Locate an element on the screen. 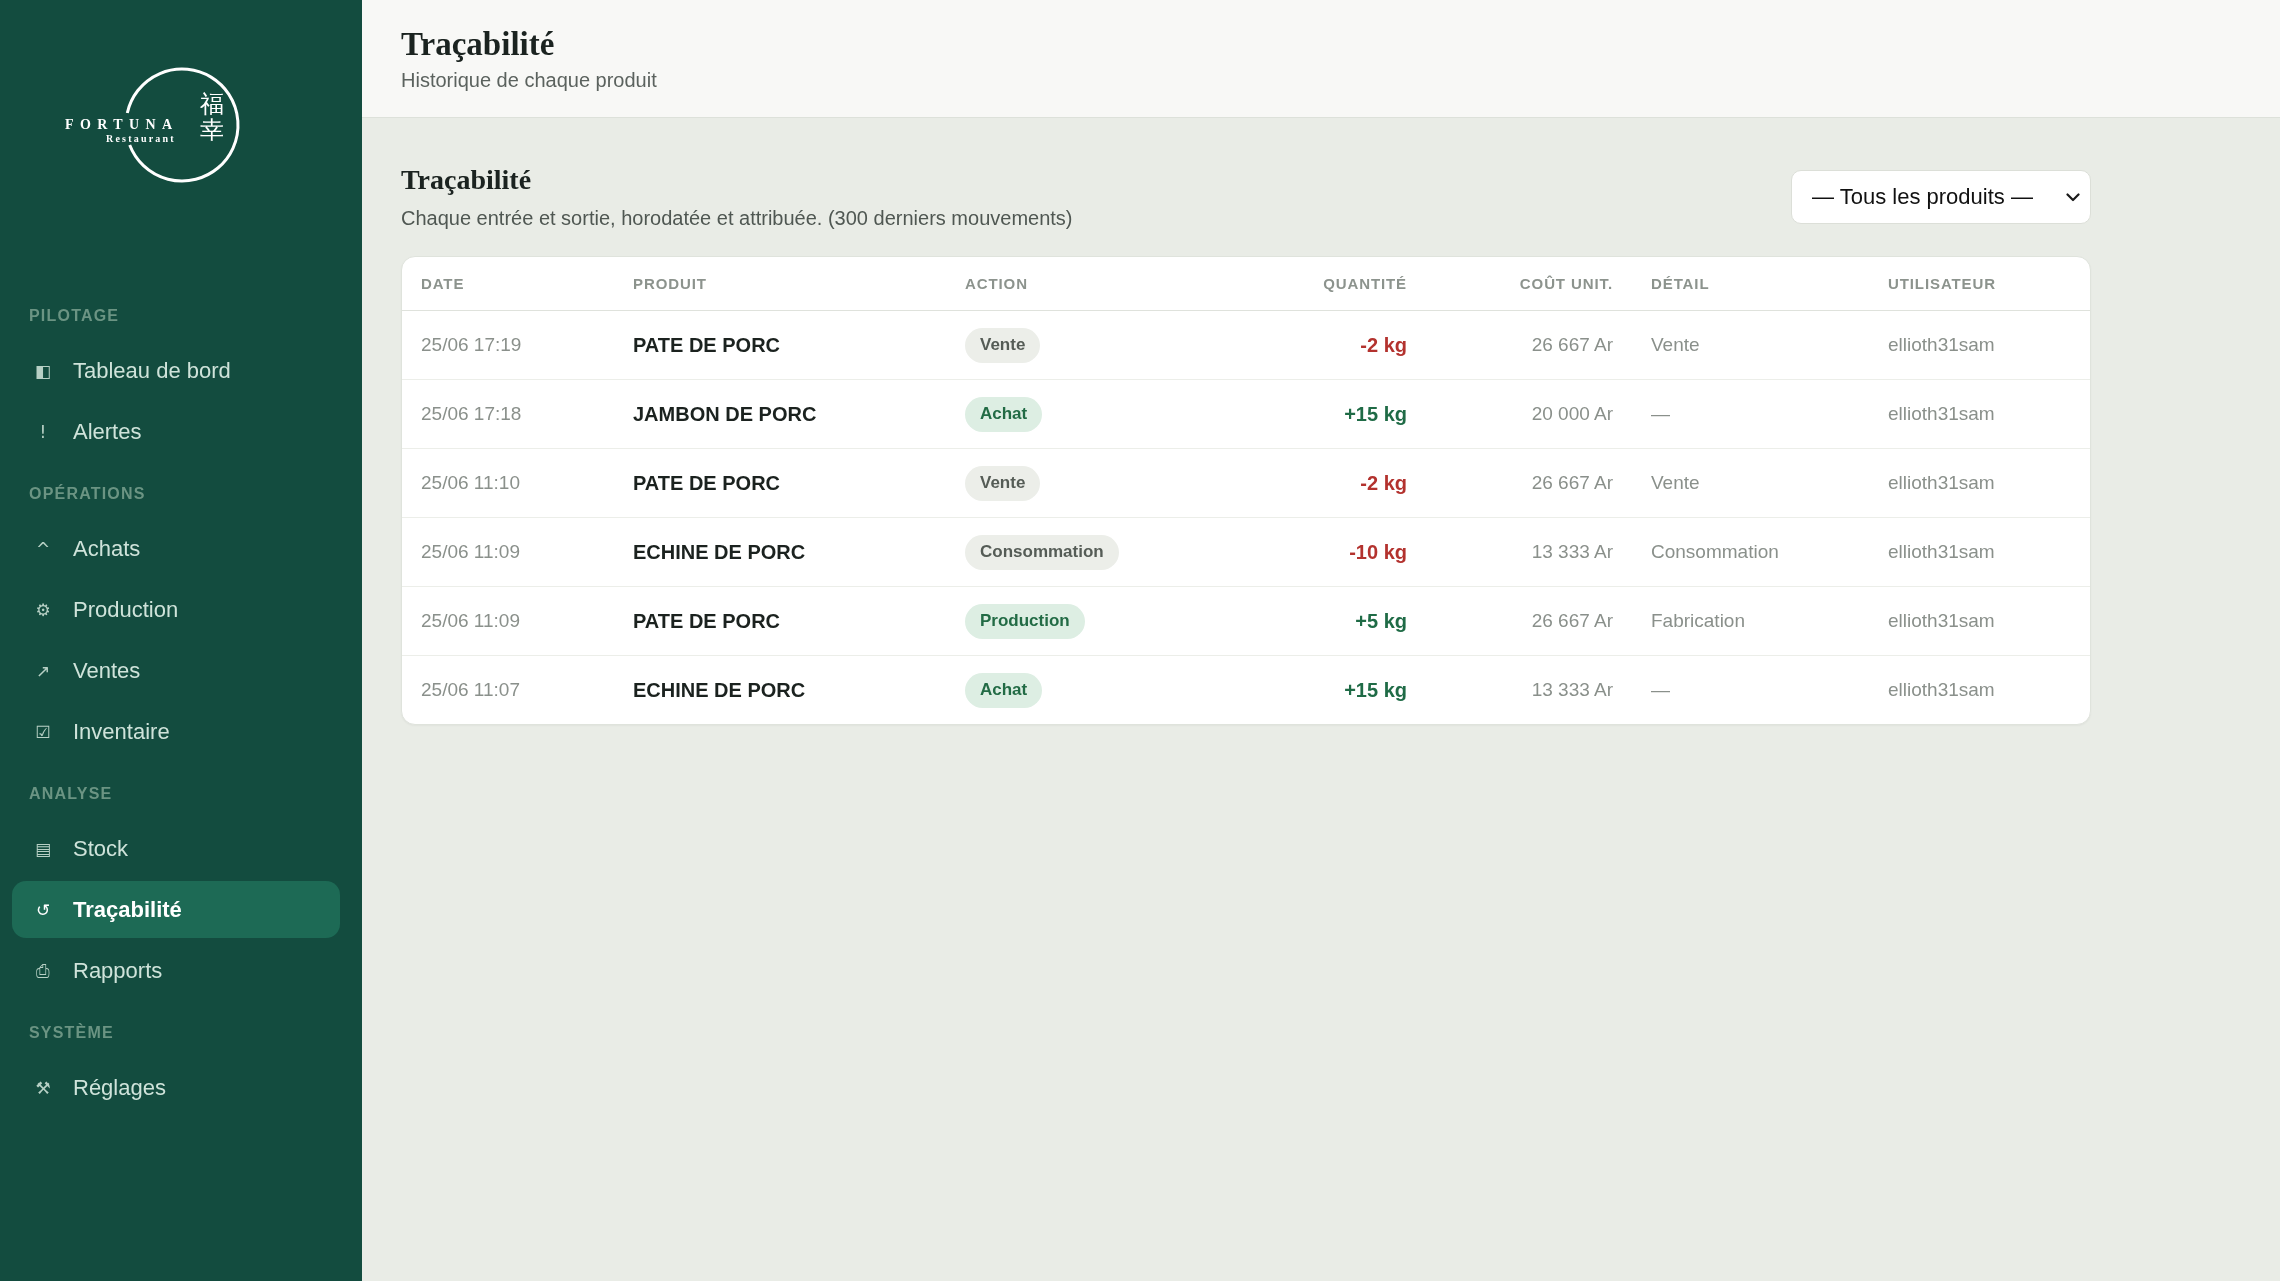 The width and height of the screenshot is (2280, 1281). sidebar-item: ⚙ Production is located at coordinates (176, 609).